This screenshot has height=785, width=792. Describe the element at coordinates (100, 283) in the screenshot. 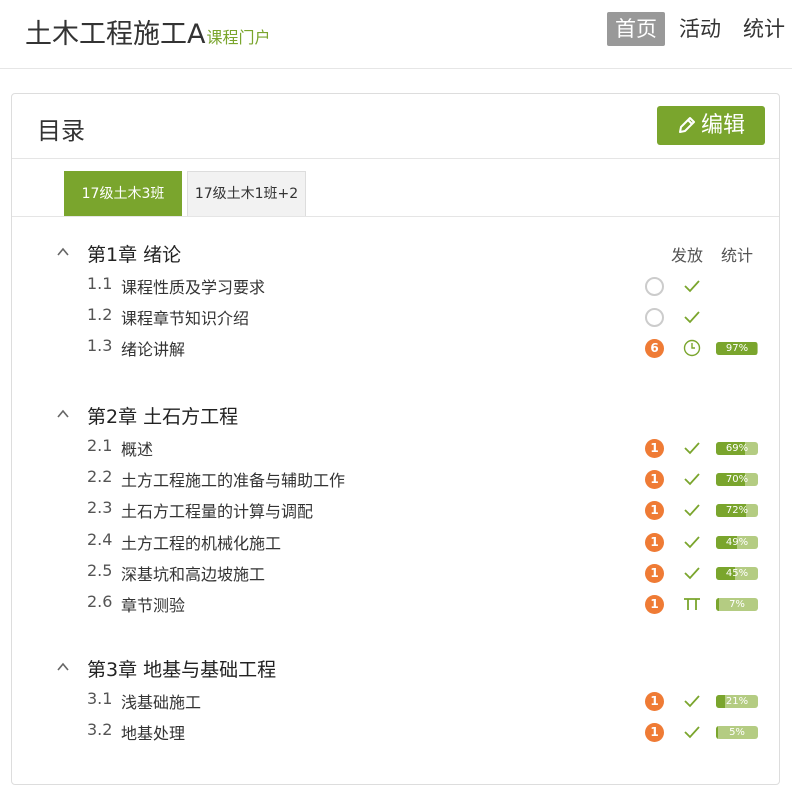

I see `section-number: 1.1` at that location.